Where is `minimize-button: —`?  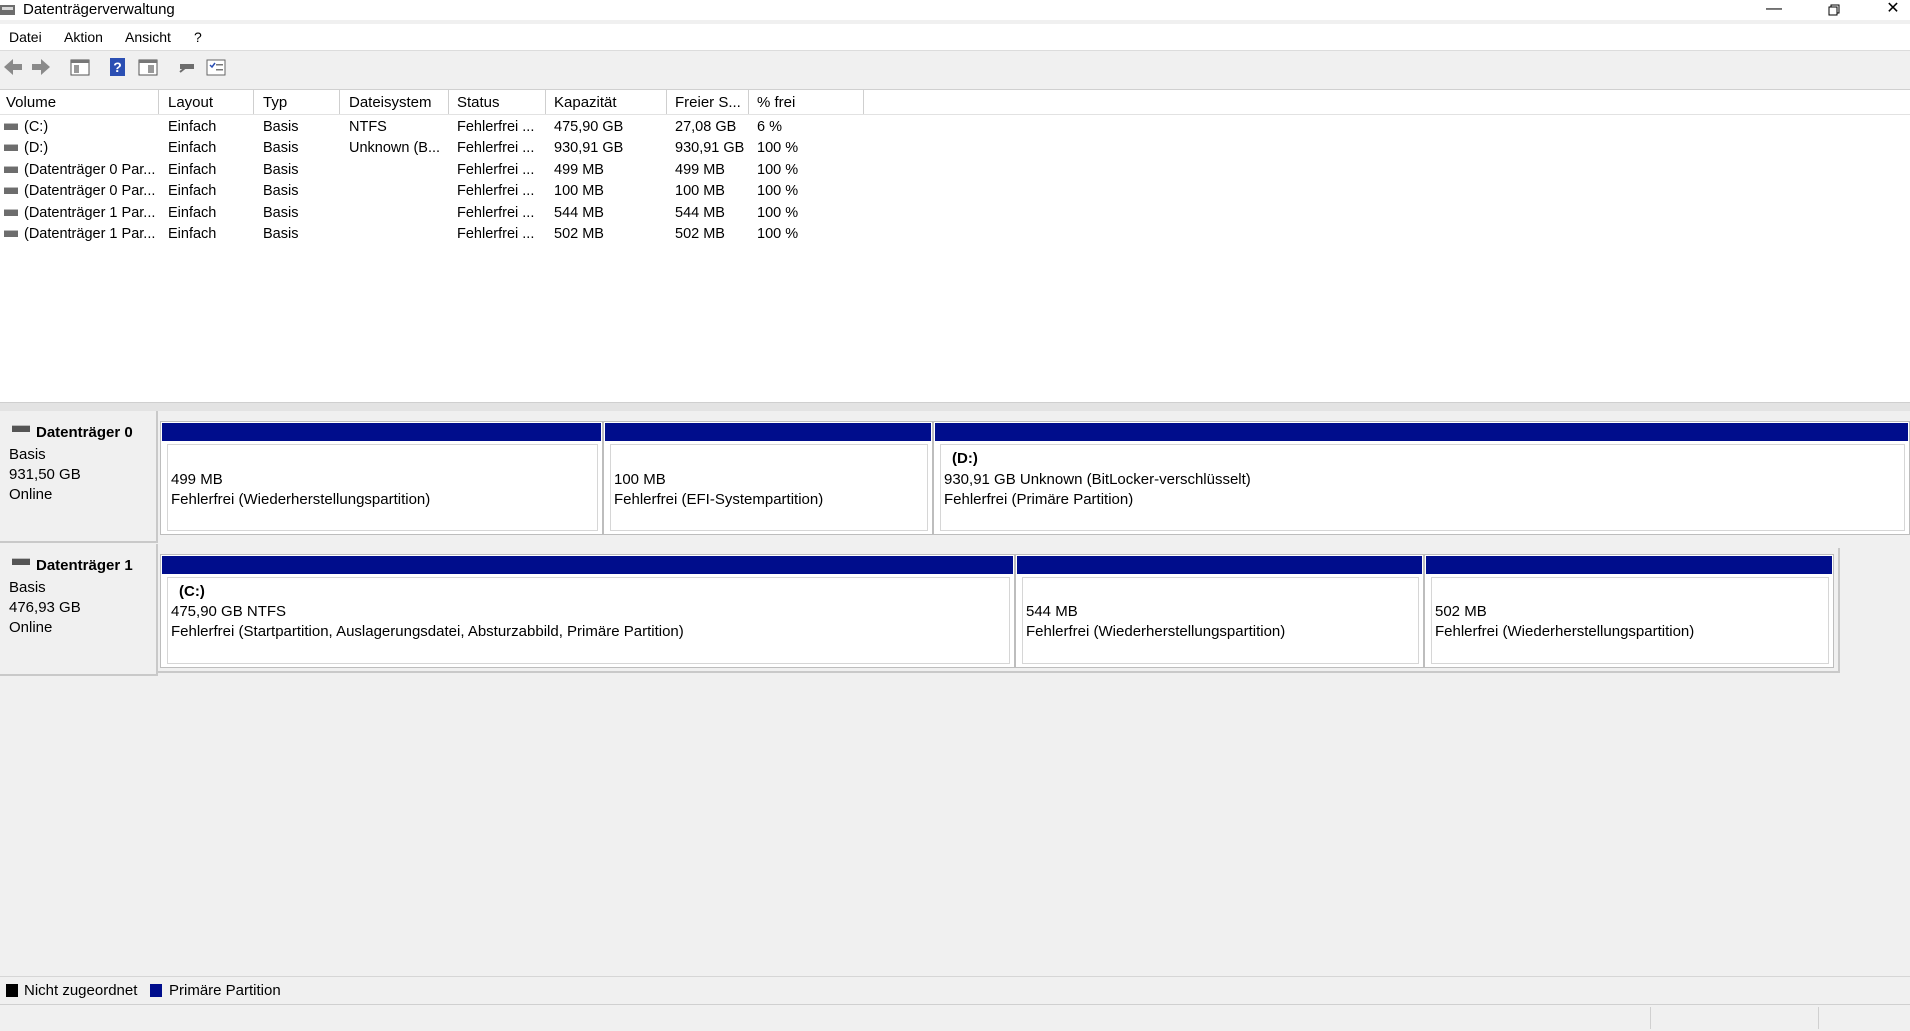
minimize-button: — is located at coordinates (1774, 10).